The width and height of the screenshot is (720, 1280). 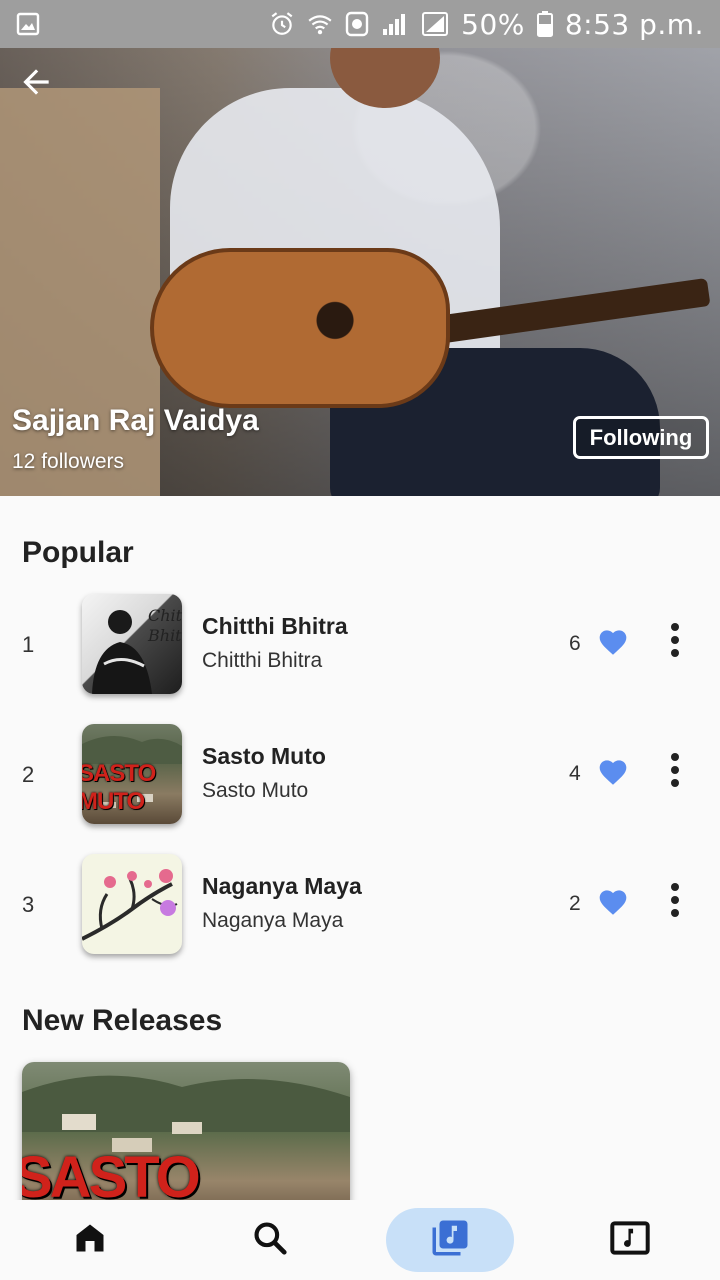 I want to click on battery-percent: 50%, so click(x=493, y=24).